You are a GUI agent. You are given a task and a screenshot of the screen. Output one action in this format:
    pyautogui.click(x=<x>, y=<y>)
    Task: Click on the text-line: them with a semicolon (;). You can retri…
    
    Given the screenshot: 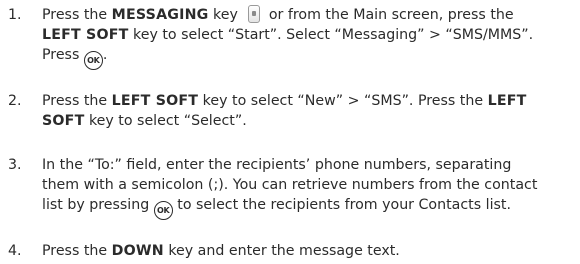 What is the action you would take?
    pyautogui.click(x=310, y=185)
    